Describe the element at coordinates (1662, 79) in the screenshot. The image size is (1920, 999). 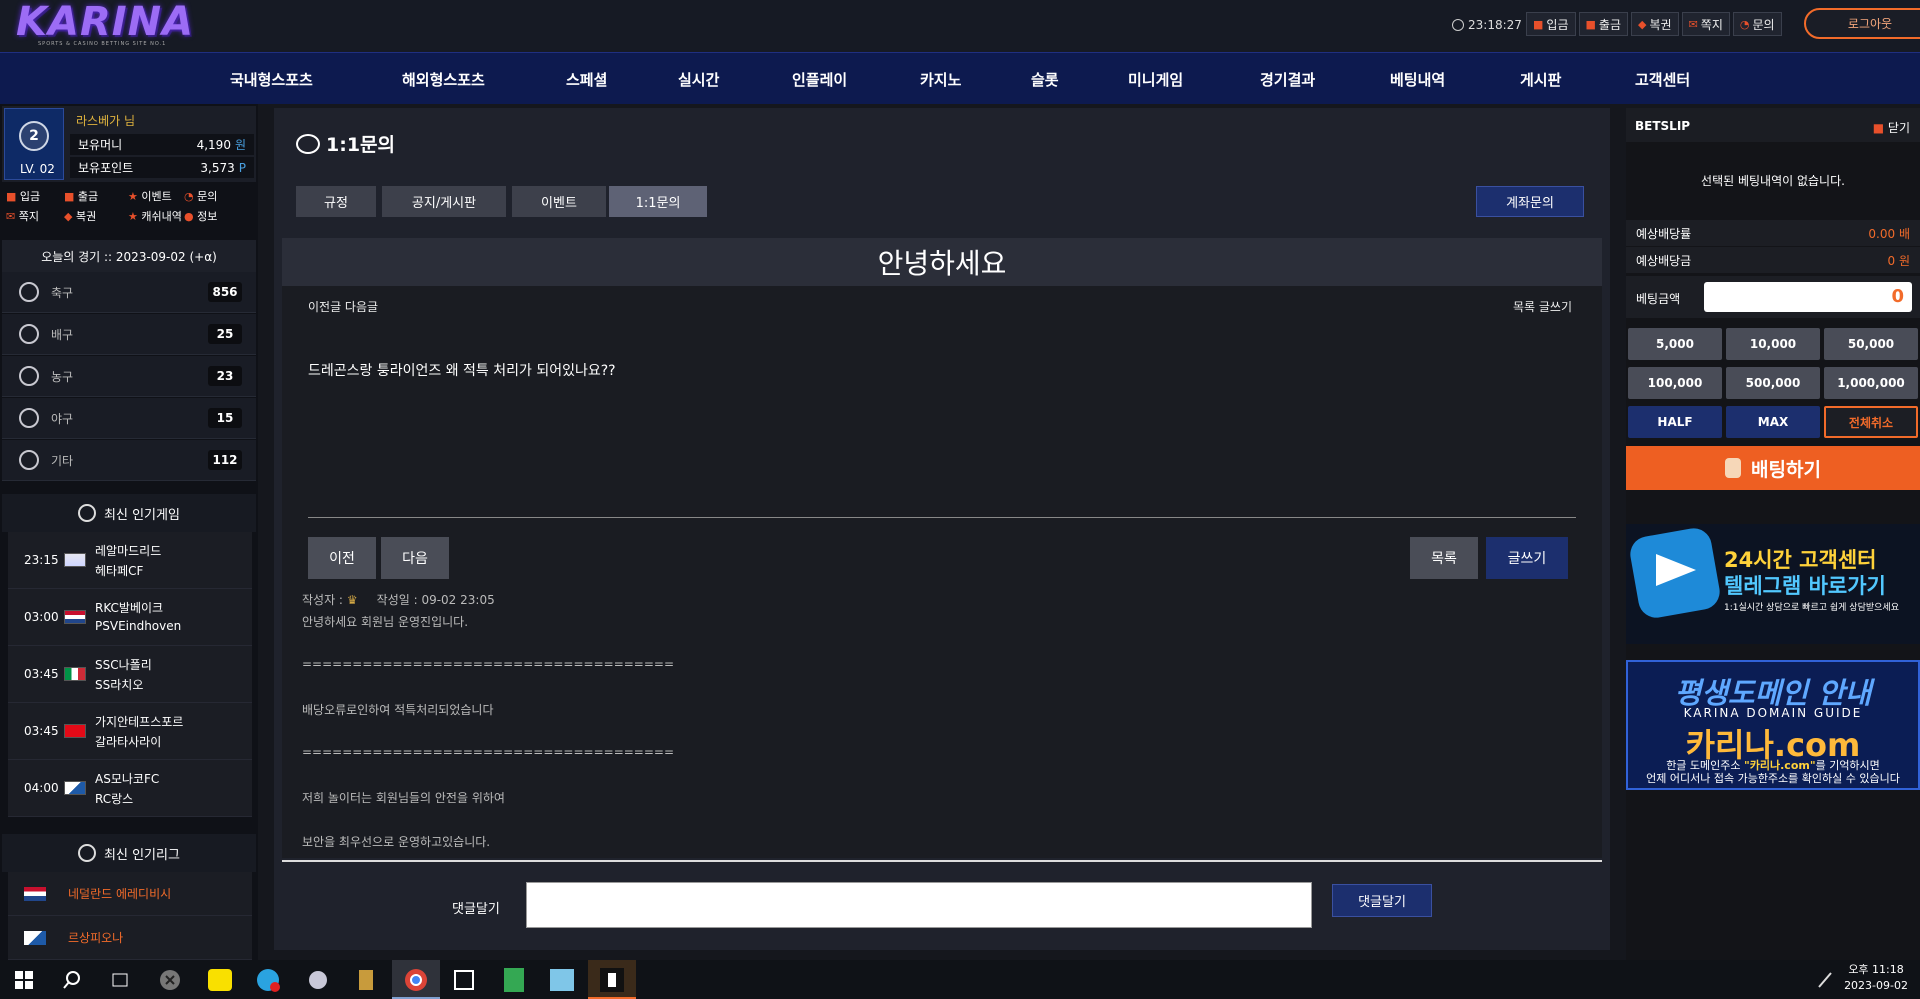
I see `nav-support: 고객센터` at that location.